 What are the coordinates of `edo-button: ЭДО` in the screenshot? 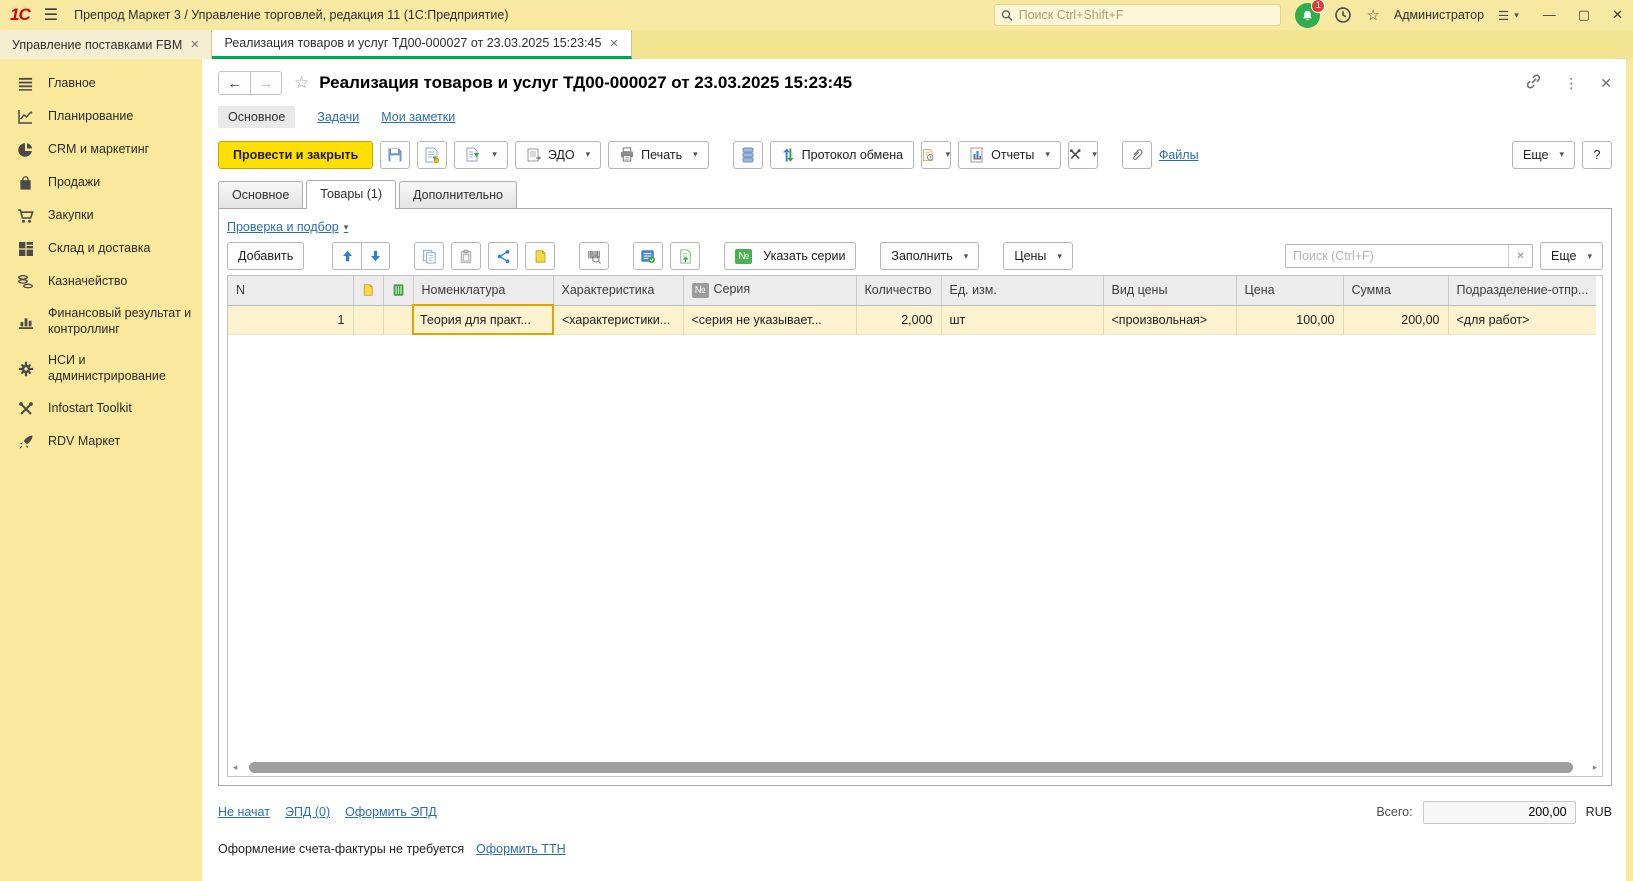 It's located at (558, 154).